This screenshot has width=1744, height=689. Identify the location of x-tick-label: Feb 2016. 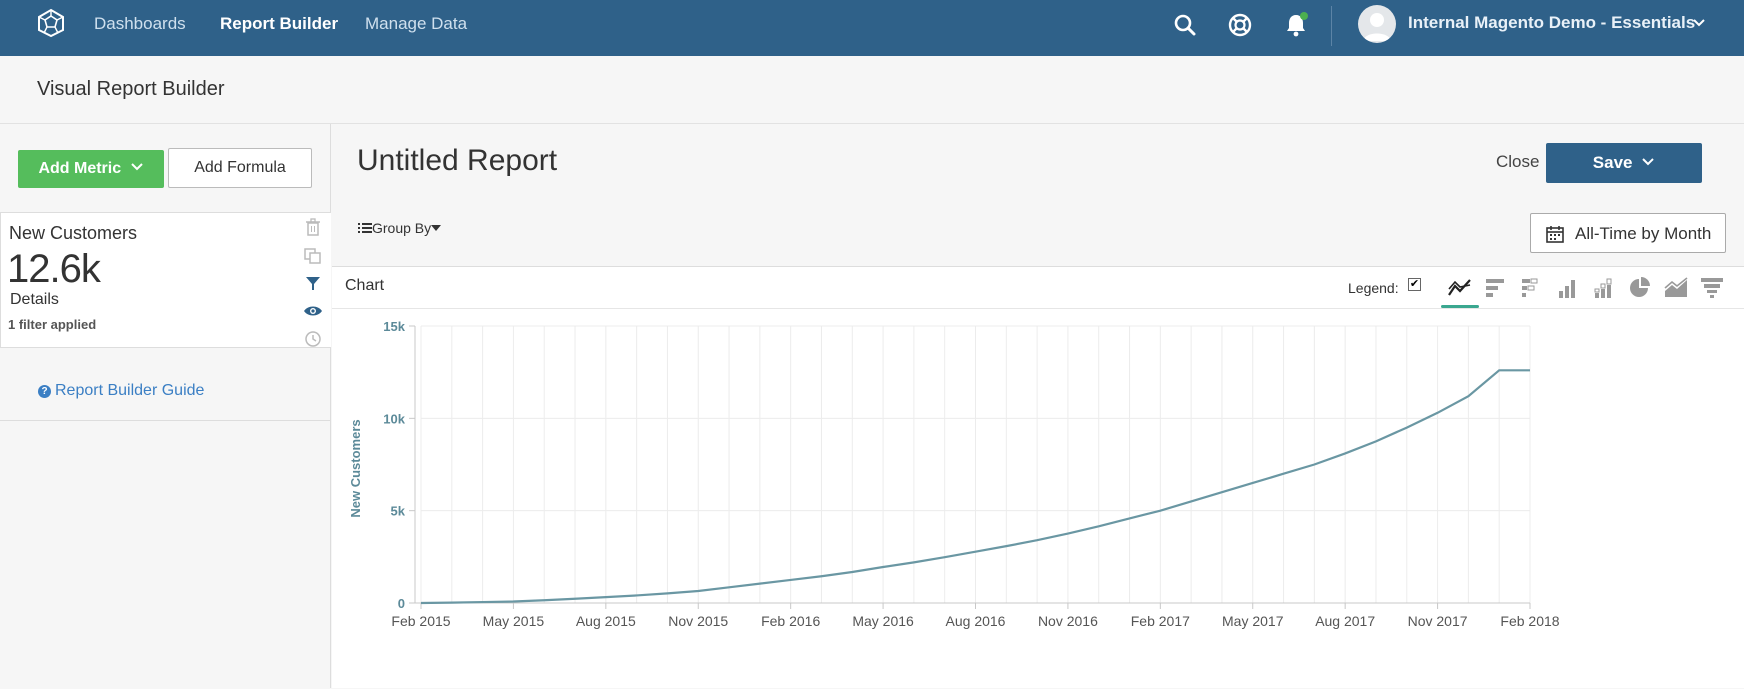
(790, 621).